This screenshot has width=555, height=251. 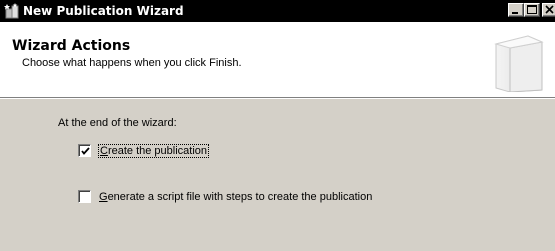 What do you see at coordinates (12, 11) in the screenshot?
I see `wizard-app-icon` at bounding box center [12, 11].